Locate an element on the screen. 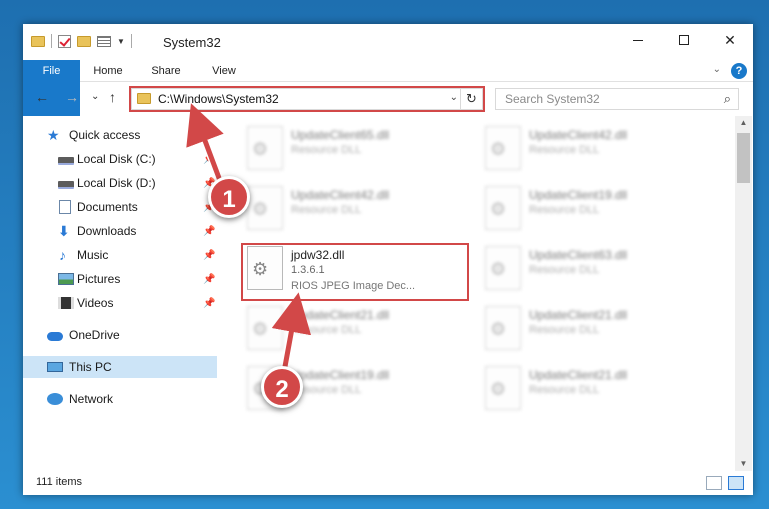 The height and width of the screenshot is (509, 769). step-1-badge: 1 is located at coordinates (229, 197).